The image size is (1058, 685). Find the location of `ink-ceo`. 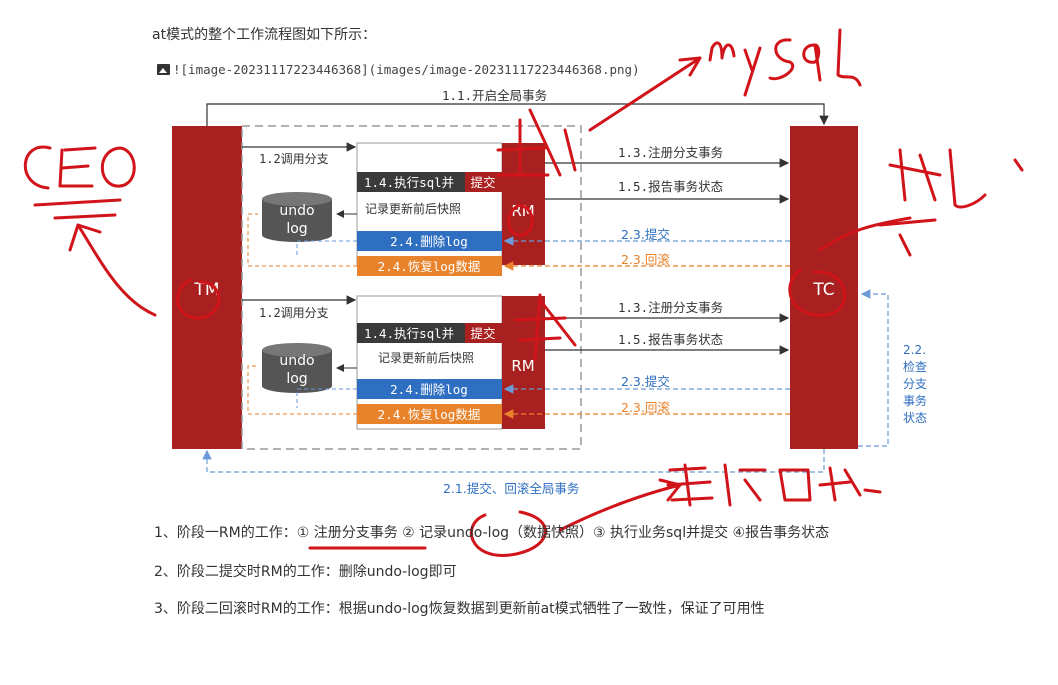

ink-ceo is located at coordinates (79, 167).